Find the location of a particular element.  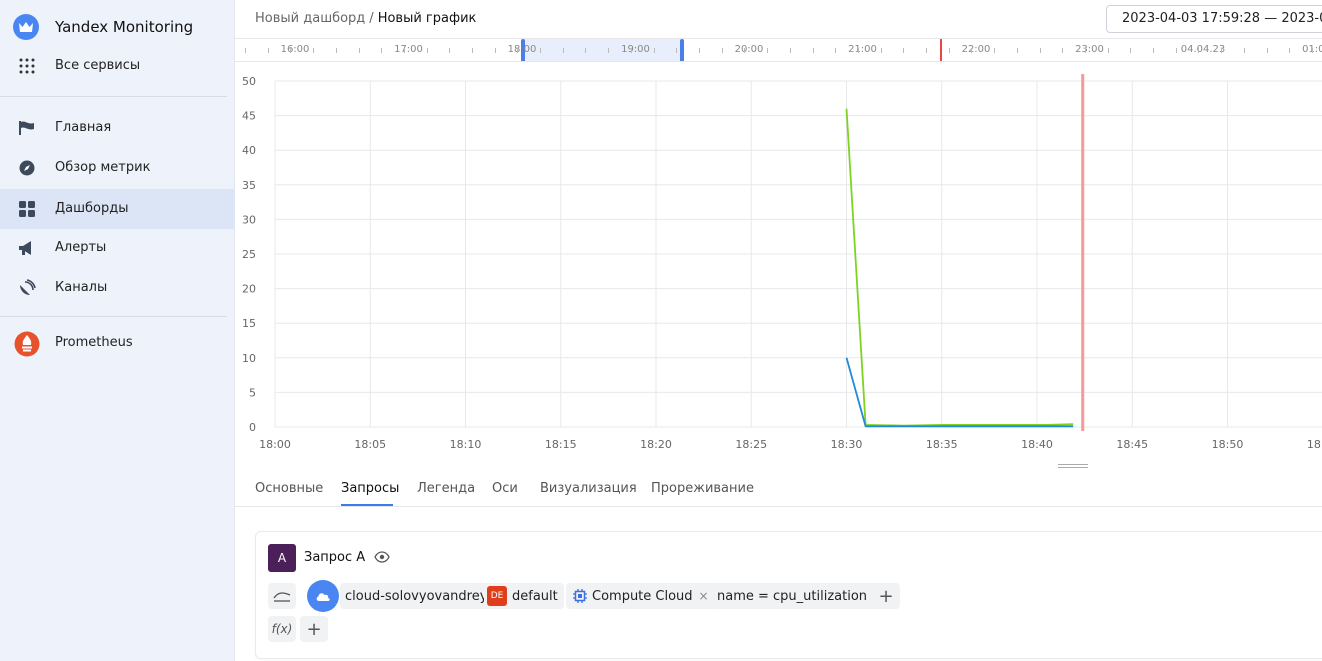

timeline-handle-end is located at coordinates (682, 50).